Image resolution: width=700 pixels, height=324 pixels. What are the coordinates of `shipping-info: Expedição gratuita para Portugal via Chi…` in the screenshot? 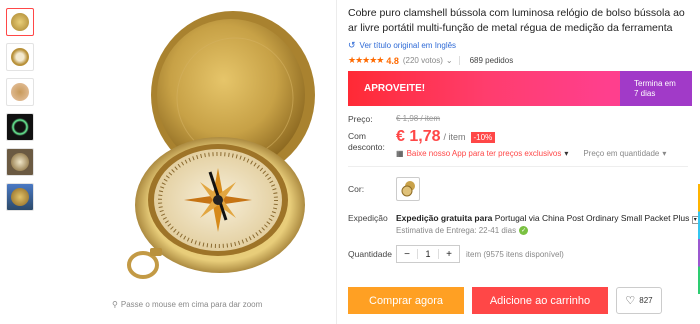 It's located at (547, 218).